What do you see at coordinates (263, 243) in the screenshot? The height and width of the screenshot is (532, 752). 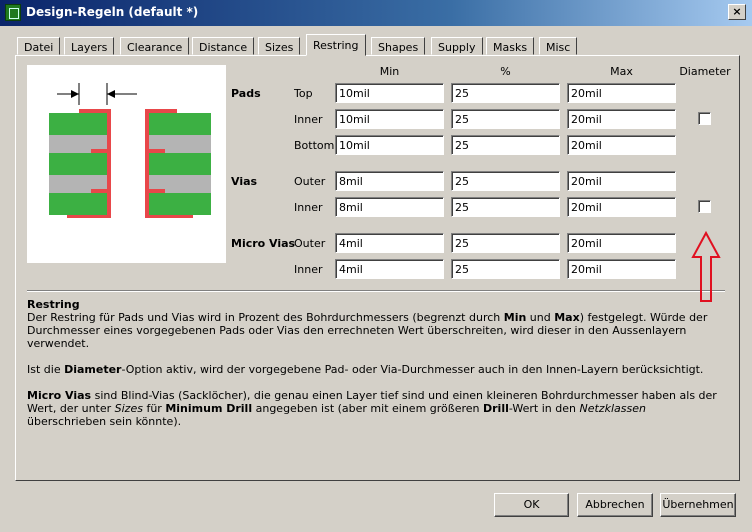 I see `group-label-micro-vias: Micro Vias` at bounding box center [263, 243].